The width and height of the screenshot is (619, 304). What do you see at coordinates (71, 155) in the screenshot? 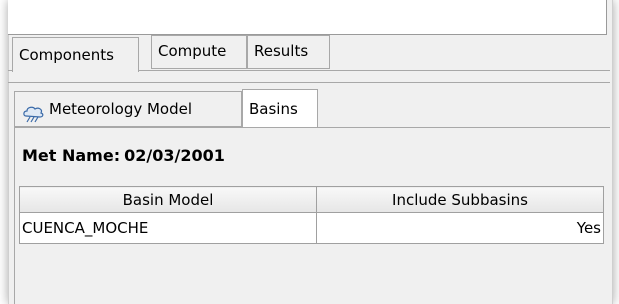
I see `met-name-label: Met Name:` at bounding box center [71, 155].